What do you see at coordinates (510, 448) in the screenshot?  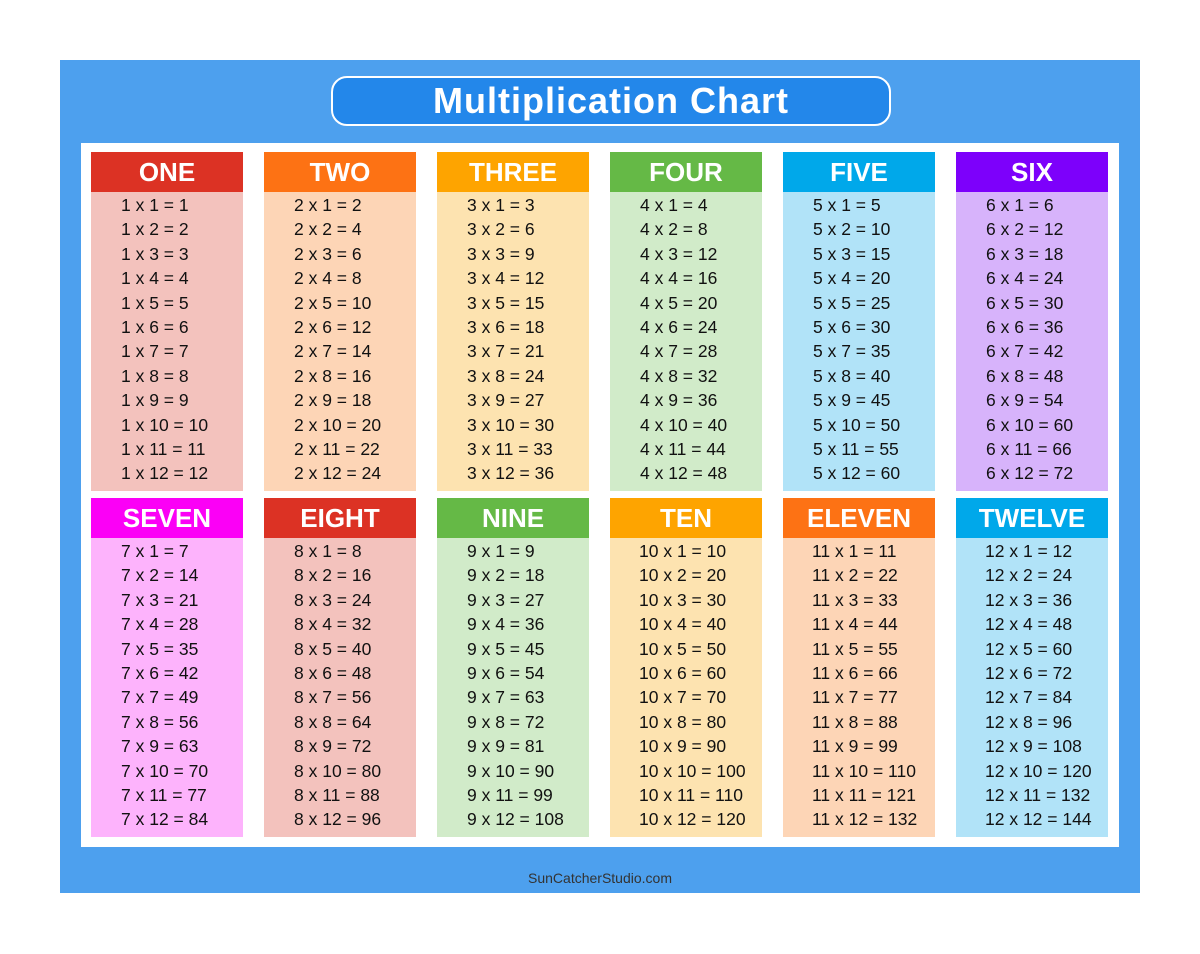 I see `fact-row: 3 x 11 = 33` at bounding box center [510, 448].